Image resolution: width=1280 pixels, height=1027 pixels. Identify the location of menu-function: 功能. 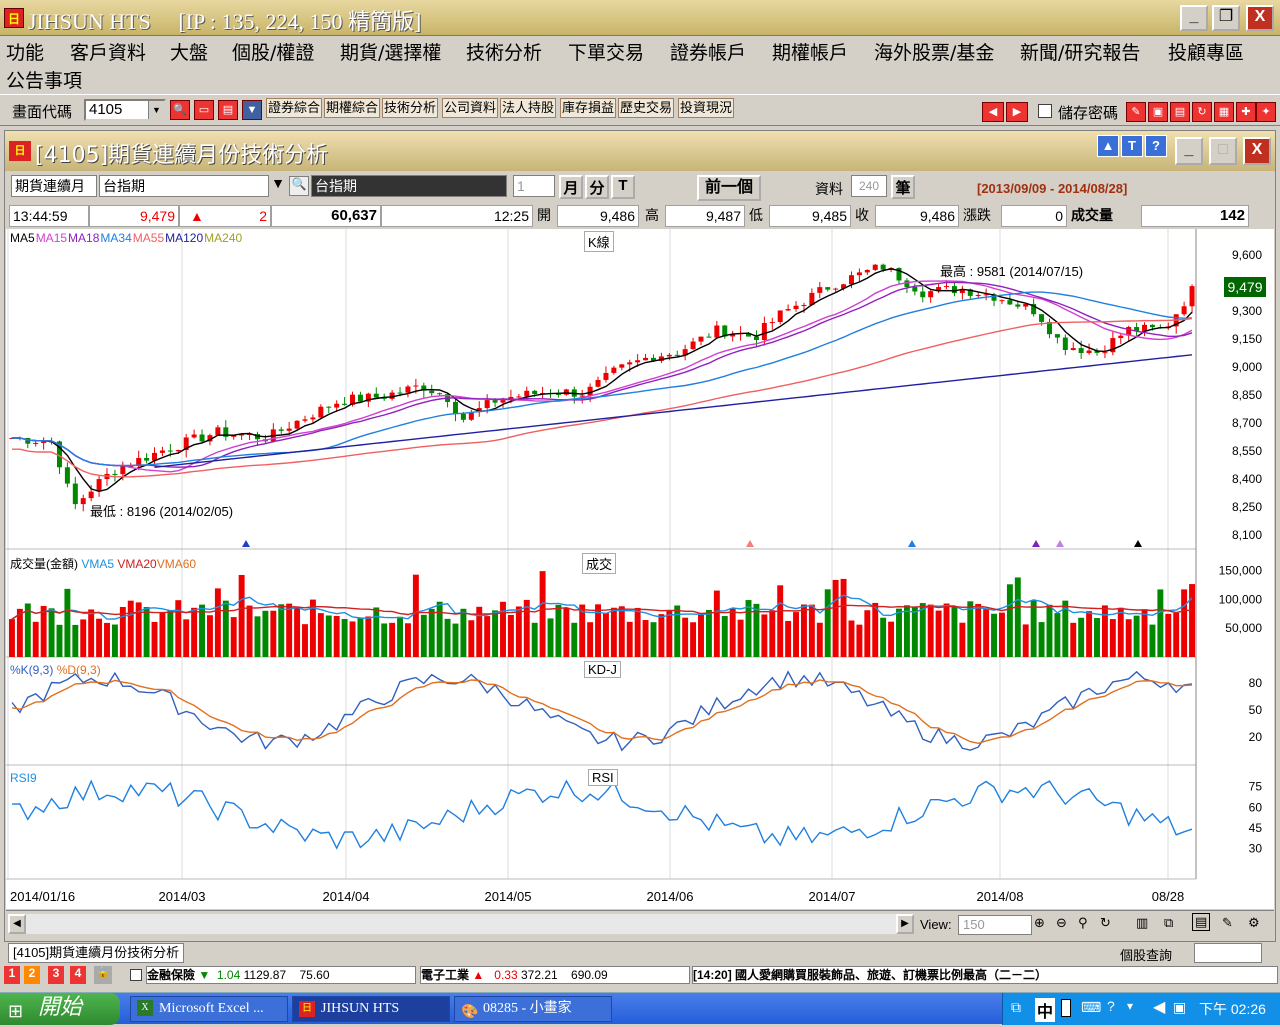
(25, 51).